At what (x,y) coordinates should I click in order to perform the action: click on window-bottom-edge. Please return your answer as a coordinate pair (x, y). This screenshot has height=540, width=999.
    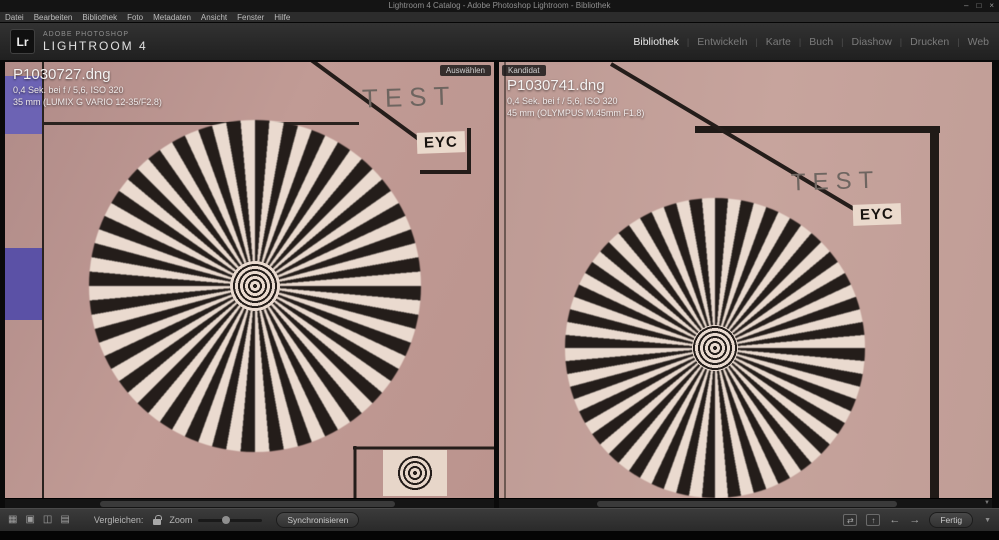
    Looking at the image, I should click on (499, 535).